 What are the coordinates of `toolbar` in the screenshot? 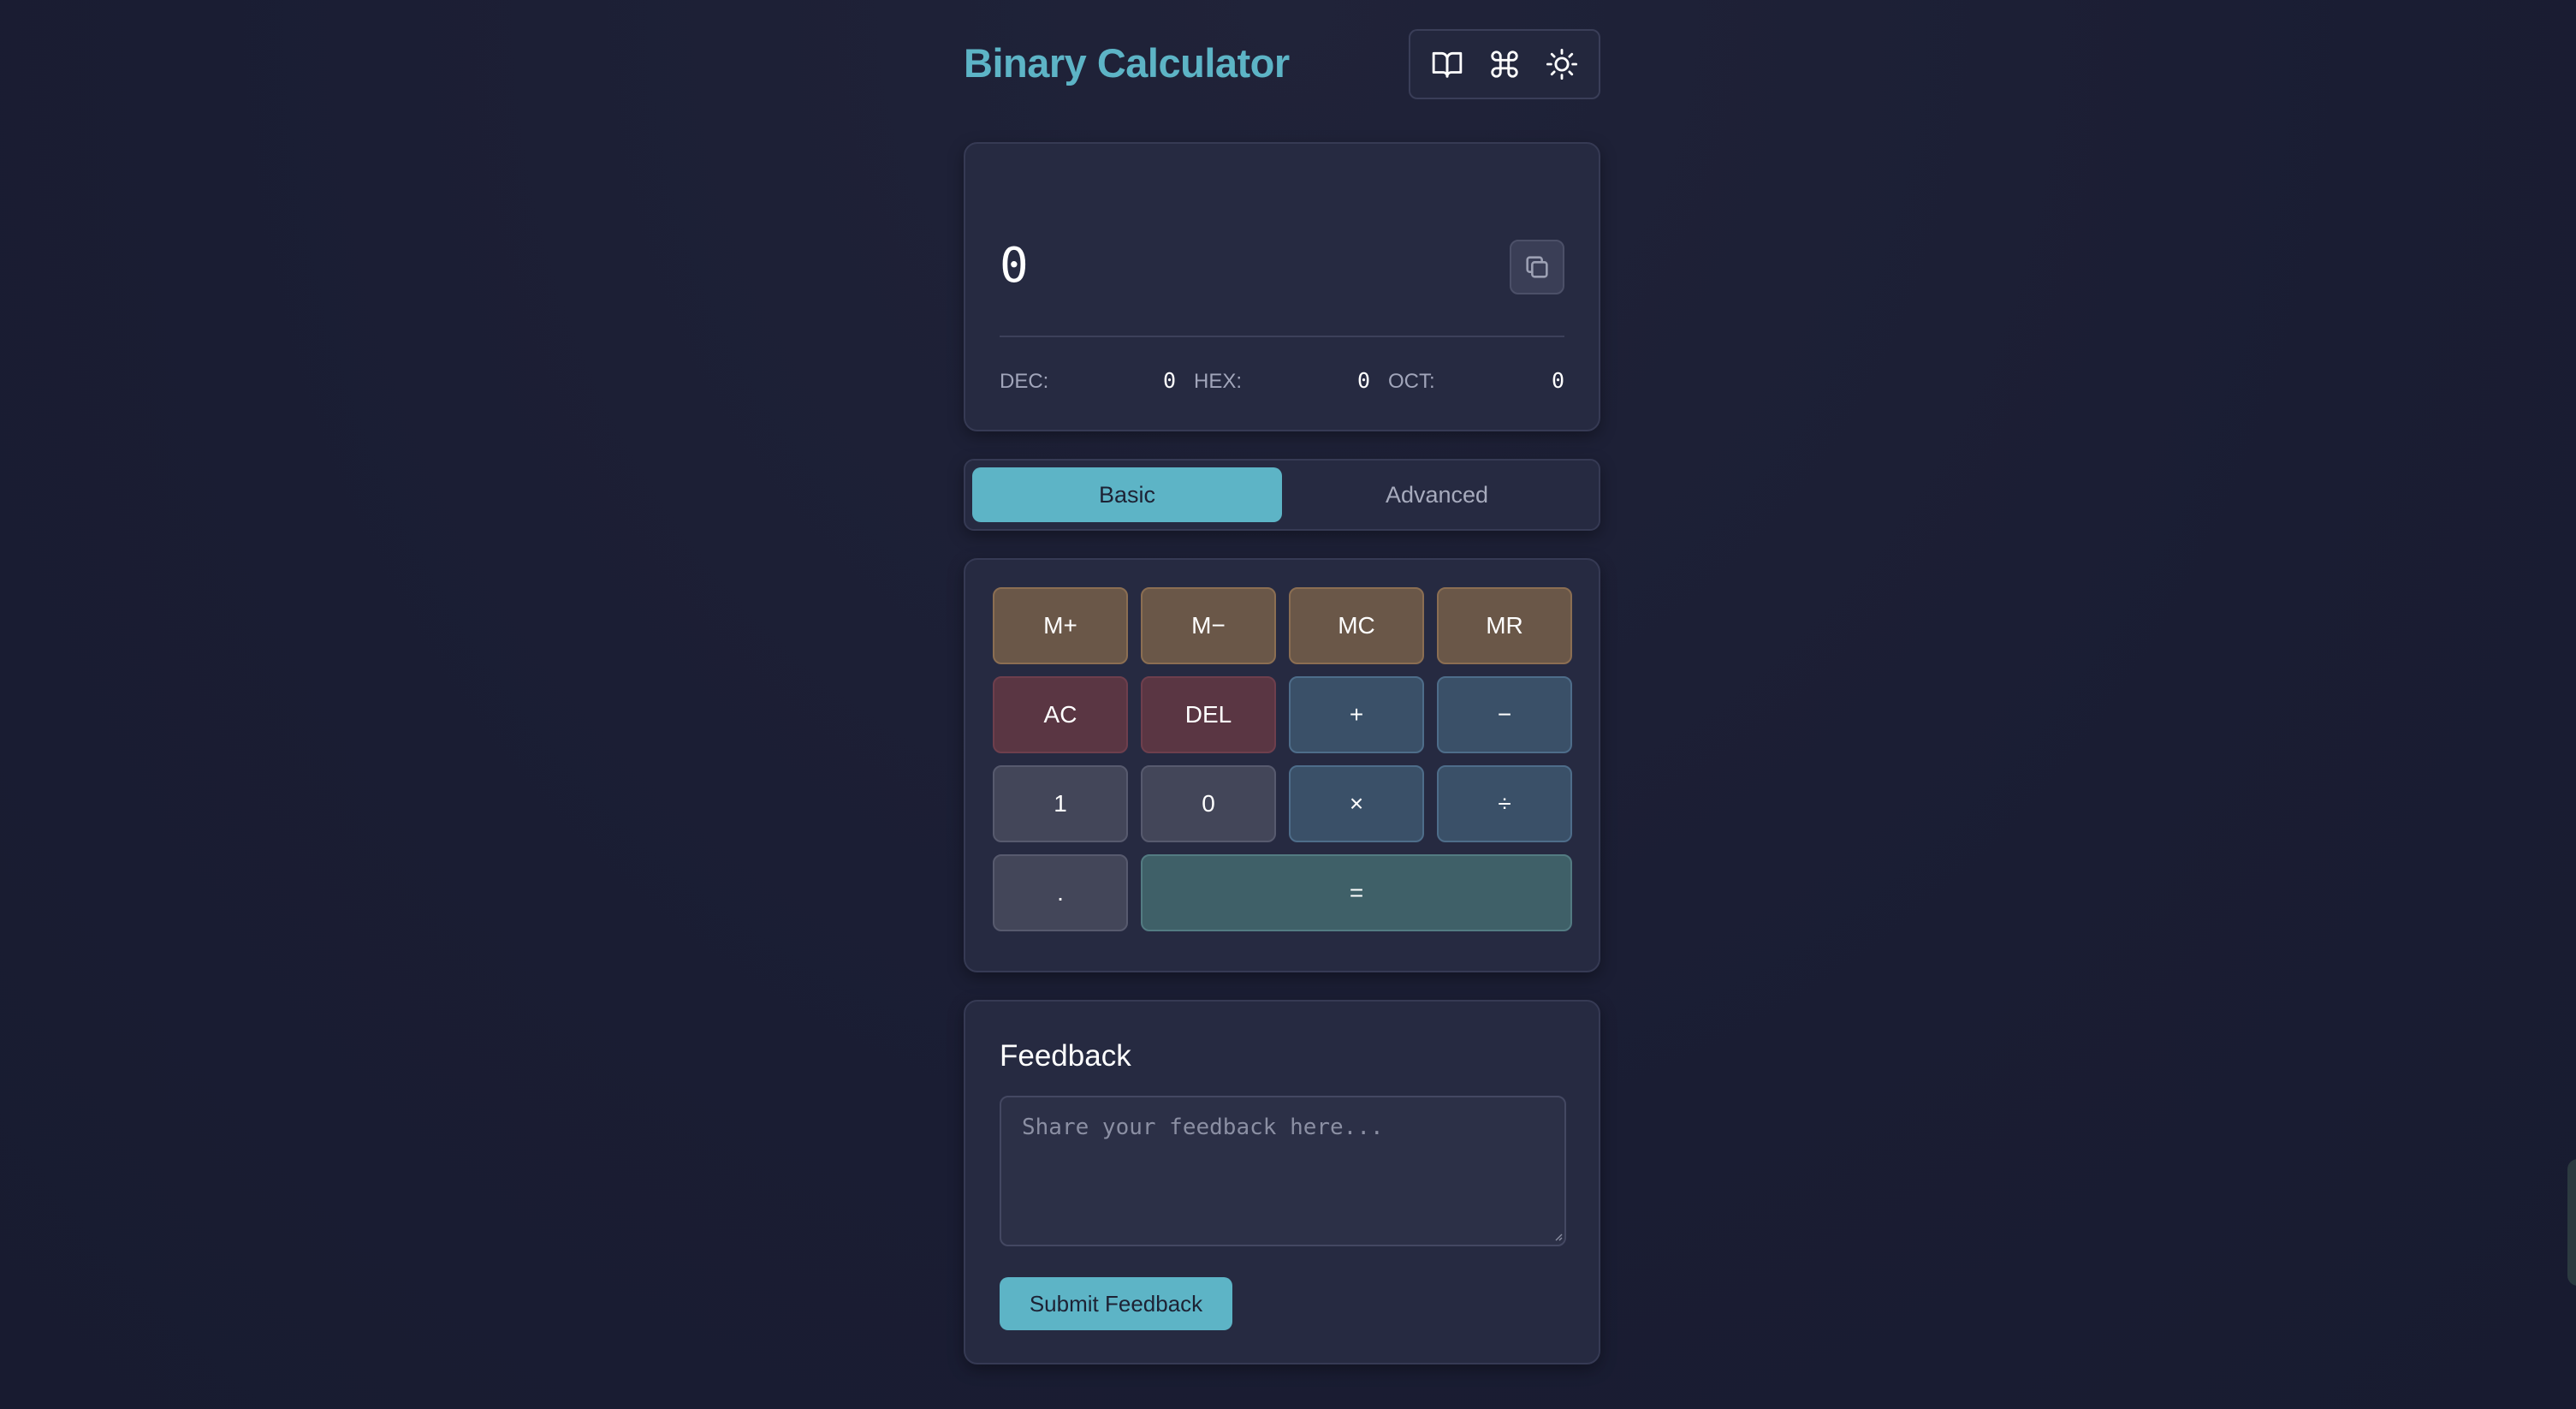 It's located at (1504, 64).